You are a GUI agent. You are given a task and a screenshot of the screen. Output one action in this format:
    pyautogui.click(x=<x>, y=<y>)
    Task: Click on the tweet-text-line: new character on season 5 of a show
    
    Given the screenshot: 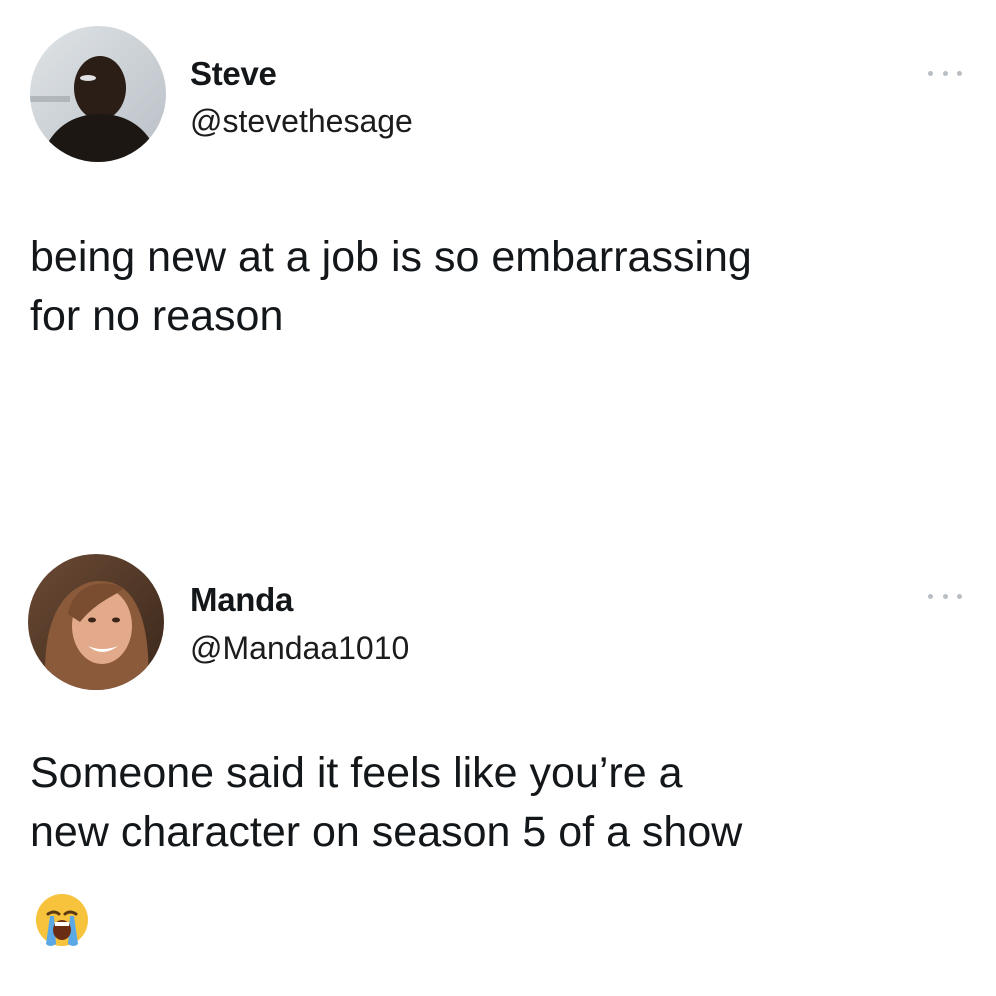 What is the action you would take?
    pyautogui.click(x=386, y=832)
    